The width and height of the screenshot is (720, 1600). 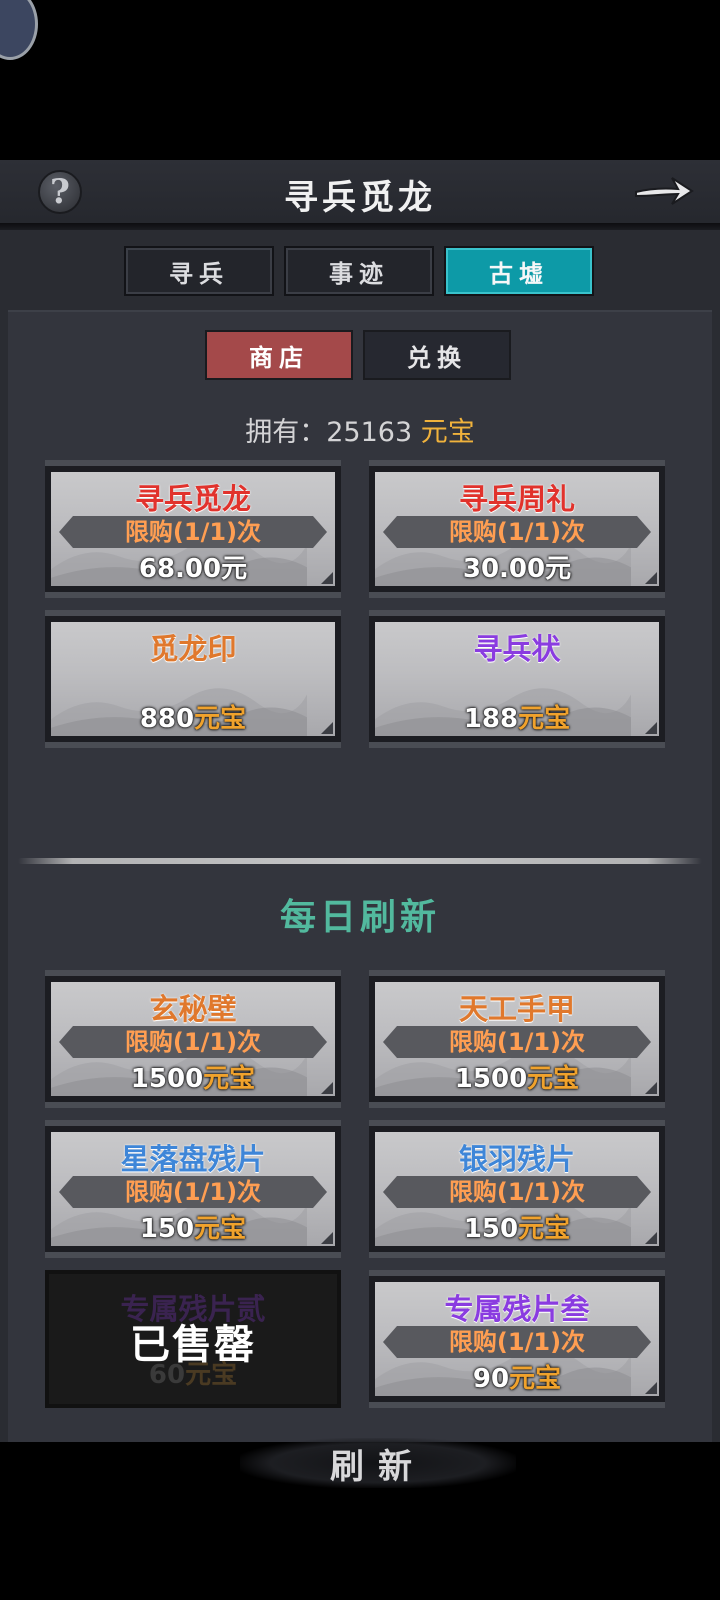 I want to click on item-name: 觅龙印, so click(x=193, y=649).